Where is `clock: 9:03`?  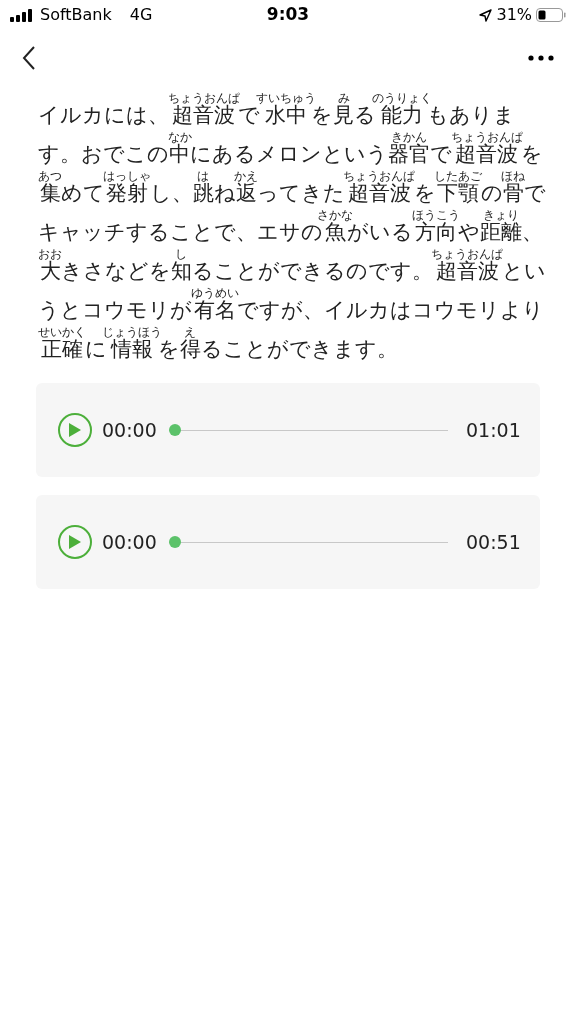
clock: 9:03 is located at coordinates (288, 15).